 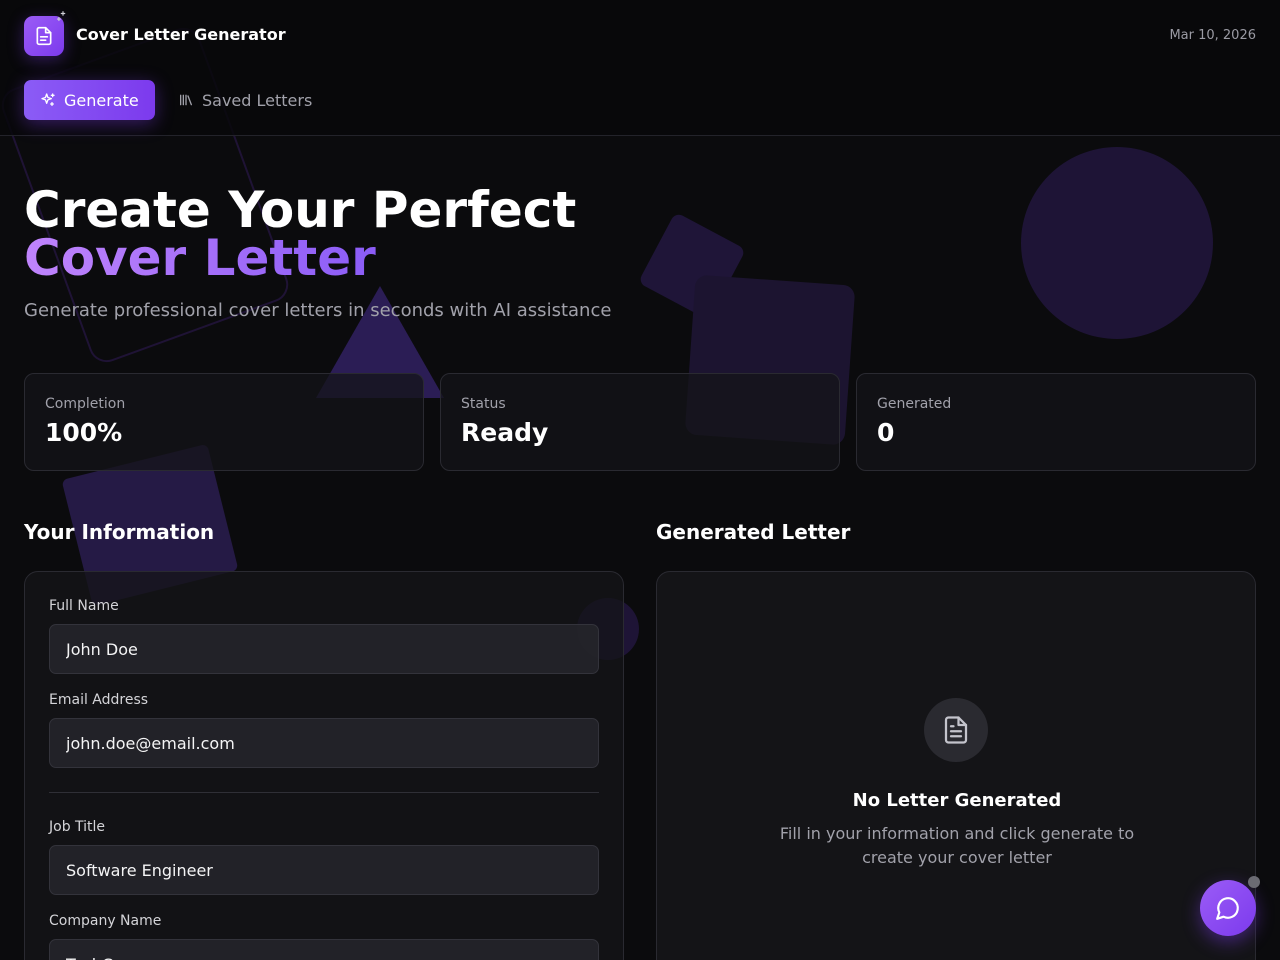 I want to click on job-title-label: Job Title, so click(x=77, y=827).